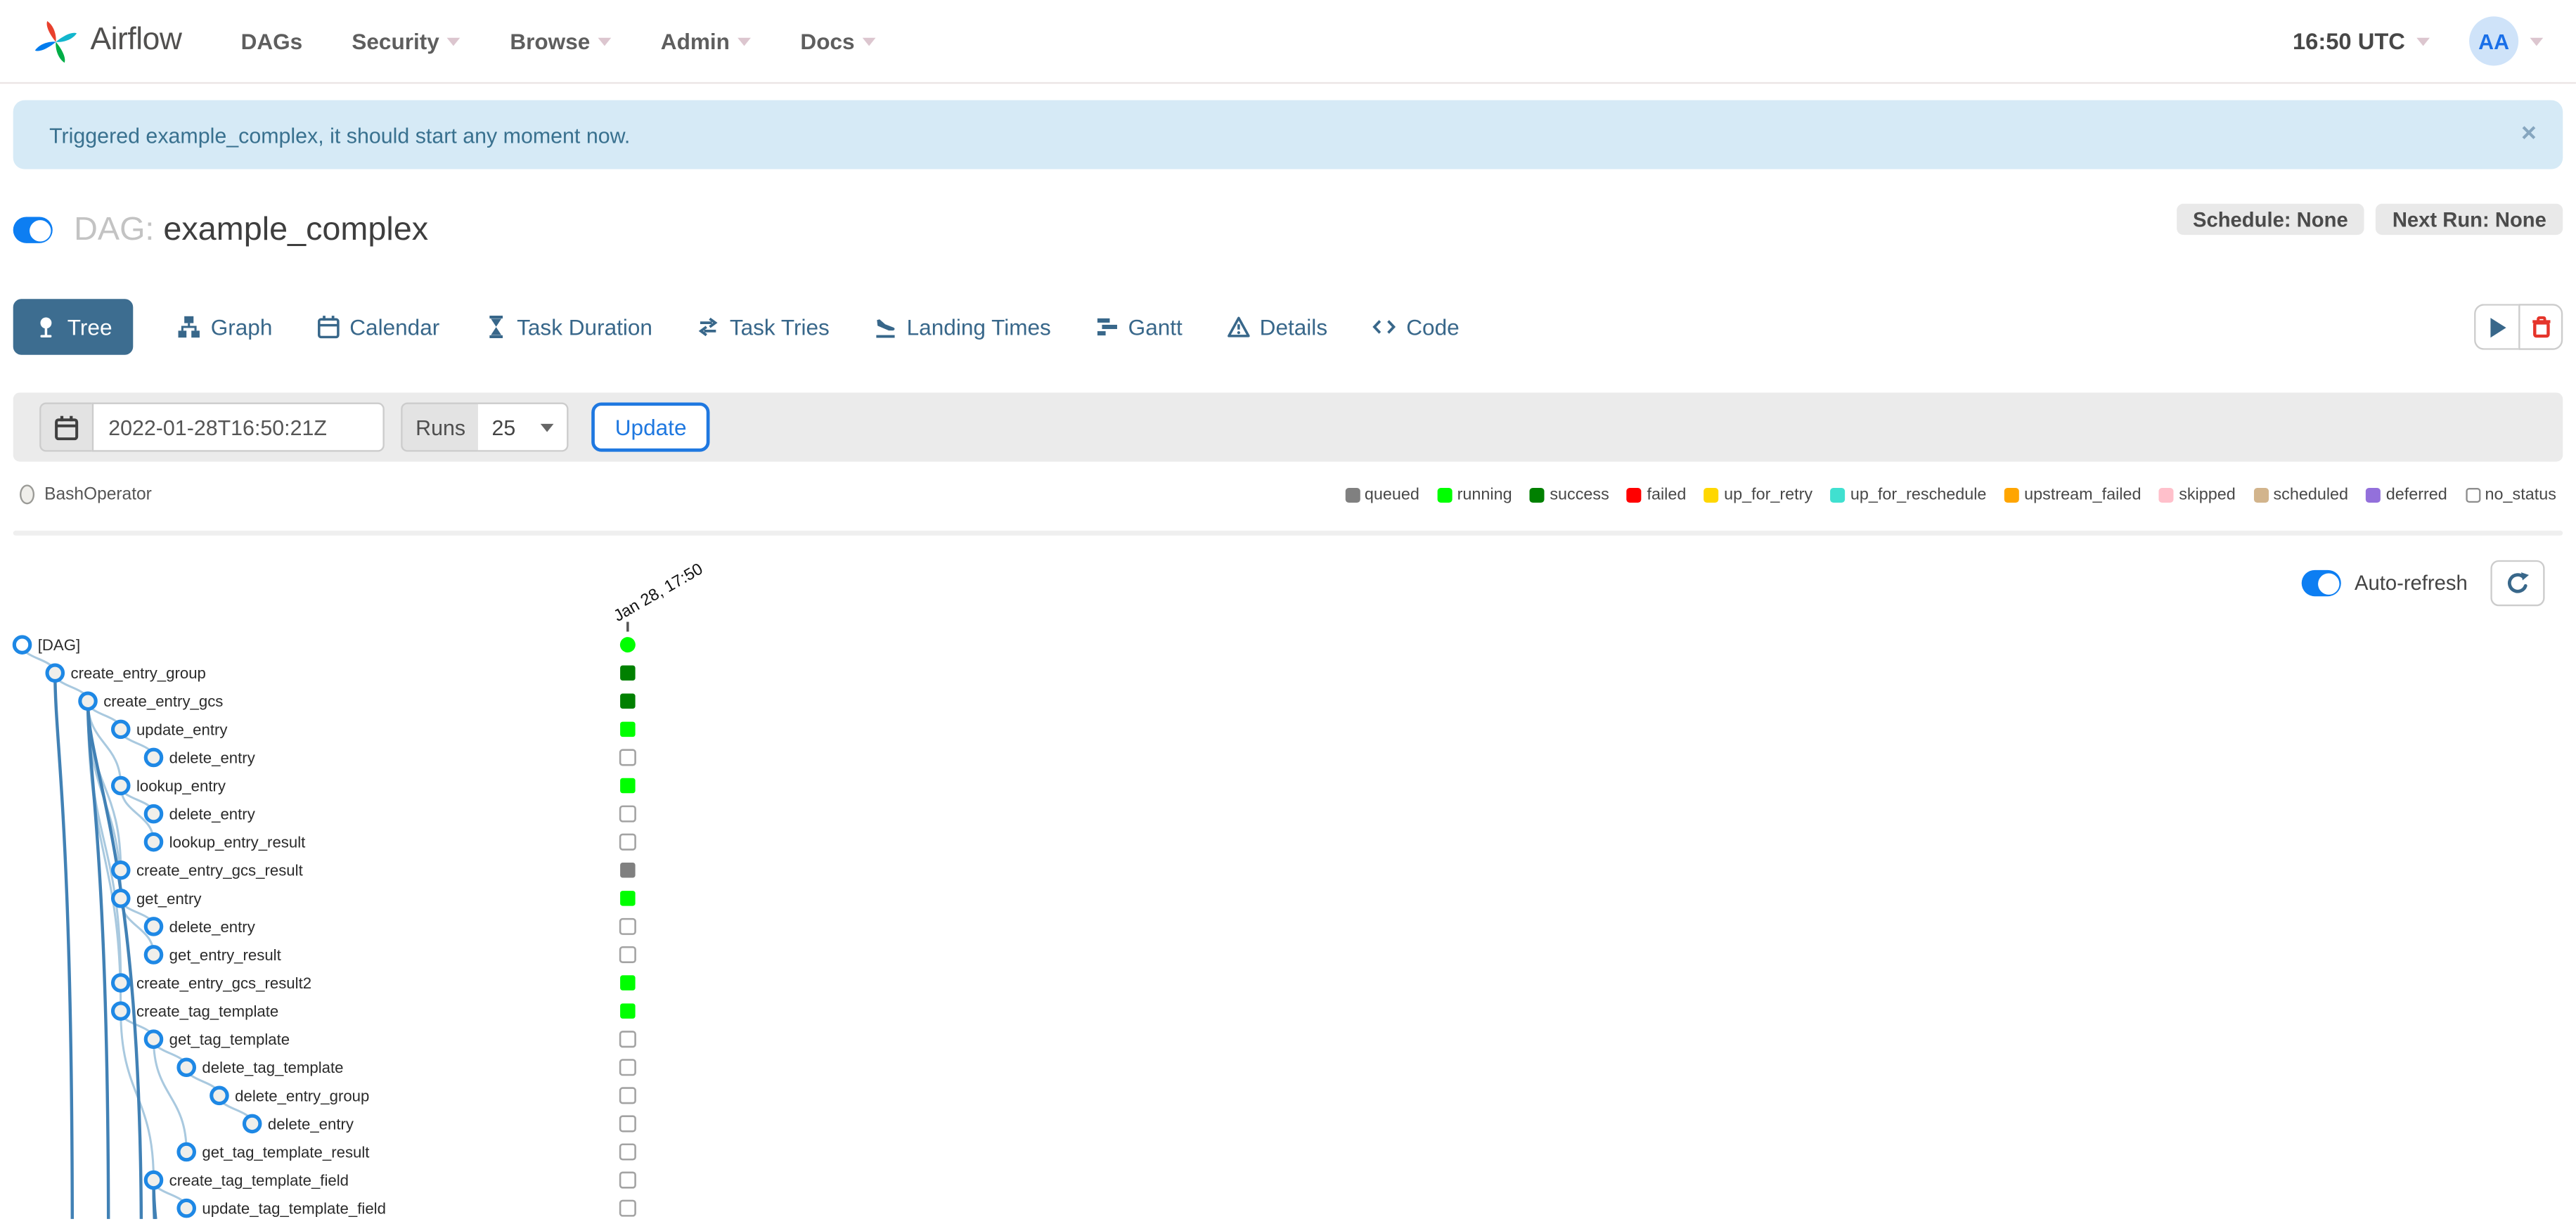  I want to click on task-label: get_entry, so click(169, 899).